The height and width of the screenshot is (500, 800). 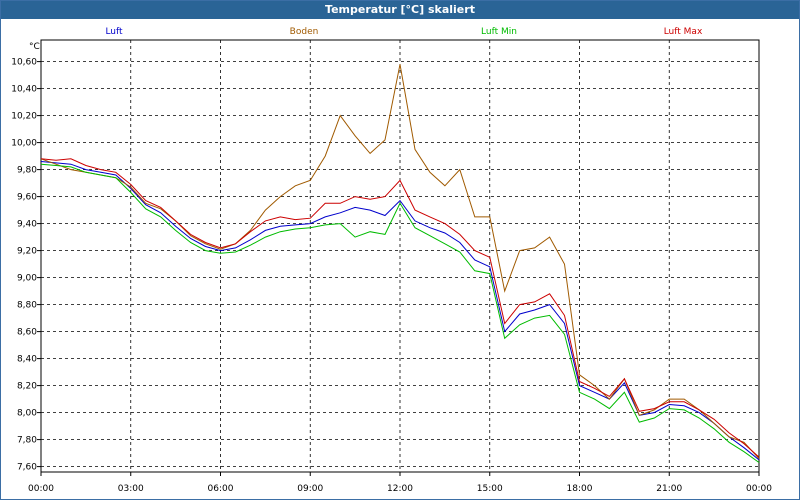 What do you see at coordinates (400, 489) in the screenshot?
I see `x-tick-time: 12:00` at bounding box center [400, 489].